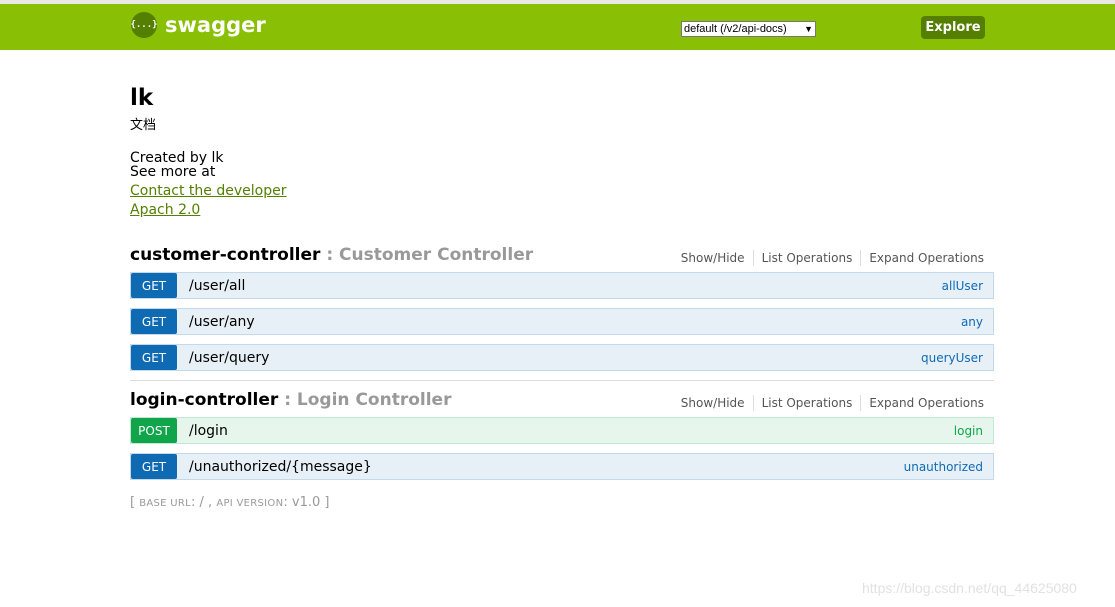  Describe the element at coordinates (135, 502) in the screenshot. I see `footer-bracket-open: [` at that location.